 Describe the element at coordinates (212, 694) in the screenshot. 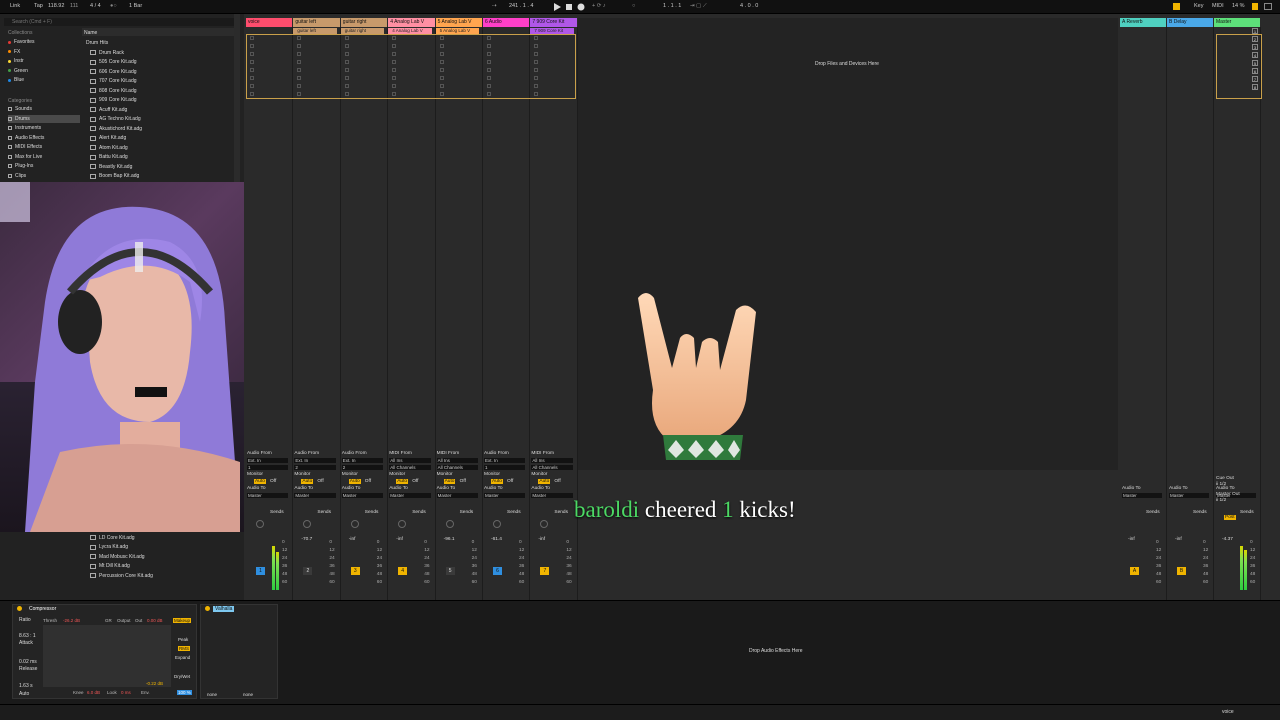

I see `plugin-slot-1: none` at that location.